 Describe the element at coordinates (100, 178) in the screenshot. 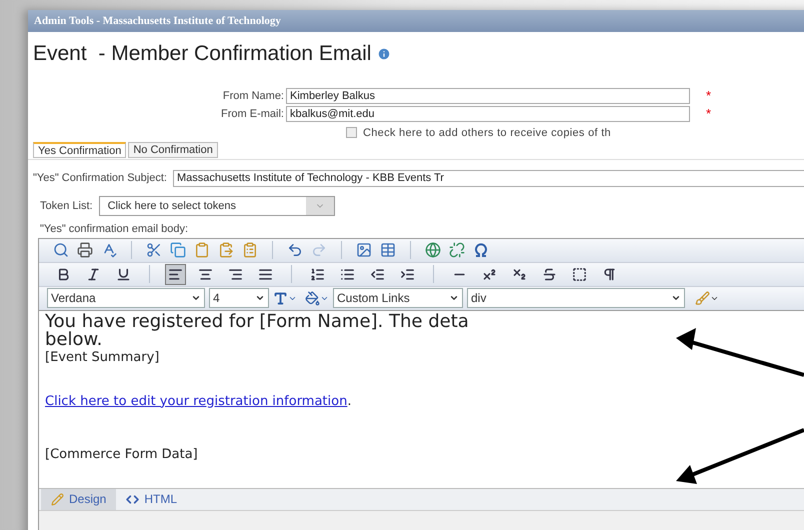

I see `field-label: "Yes" Confirmation Subject:` at that location.